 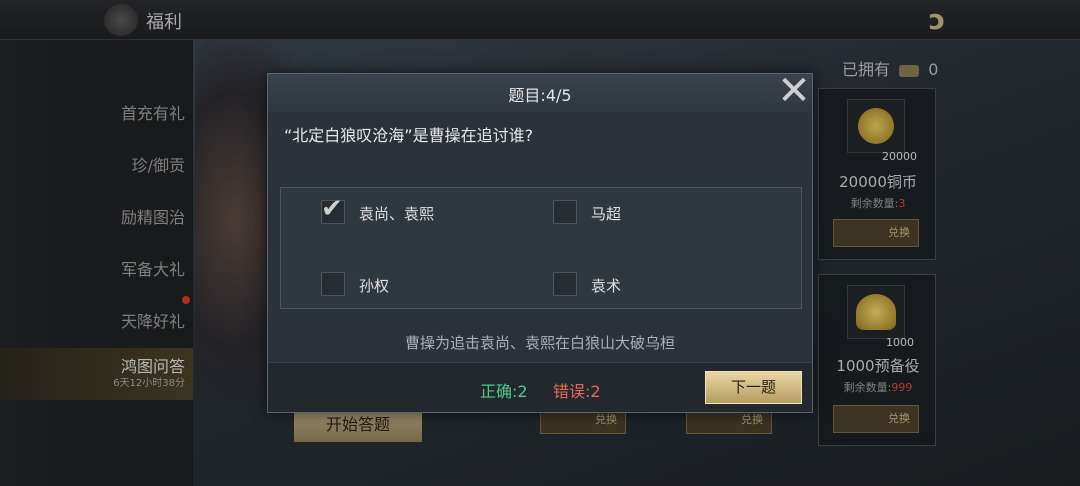 I want to click on option-1: ✔ 袁尚、袁熙, so click(x=421, y=210).